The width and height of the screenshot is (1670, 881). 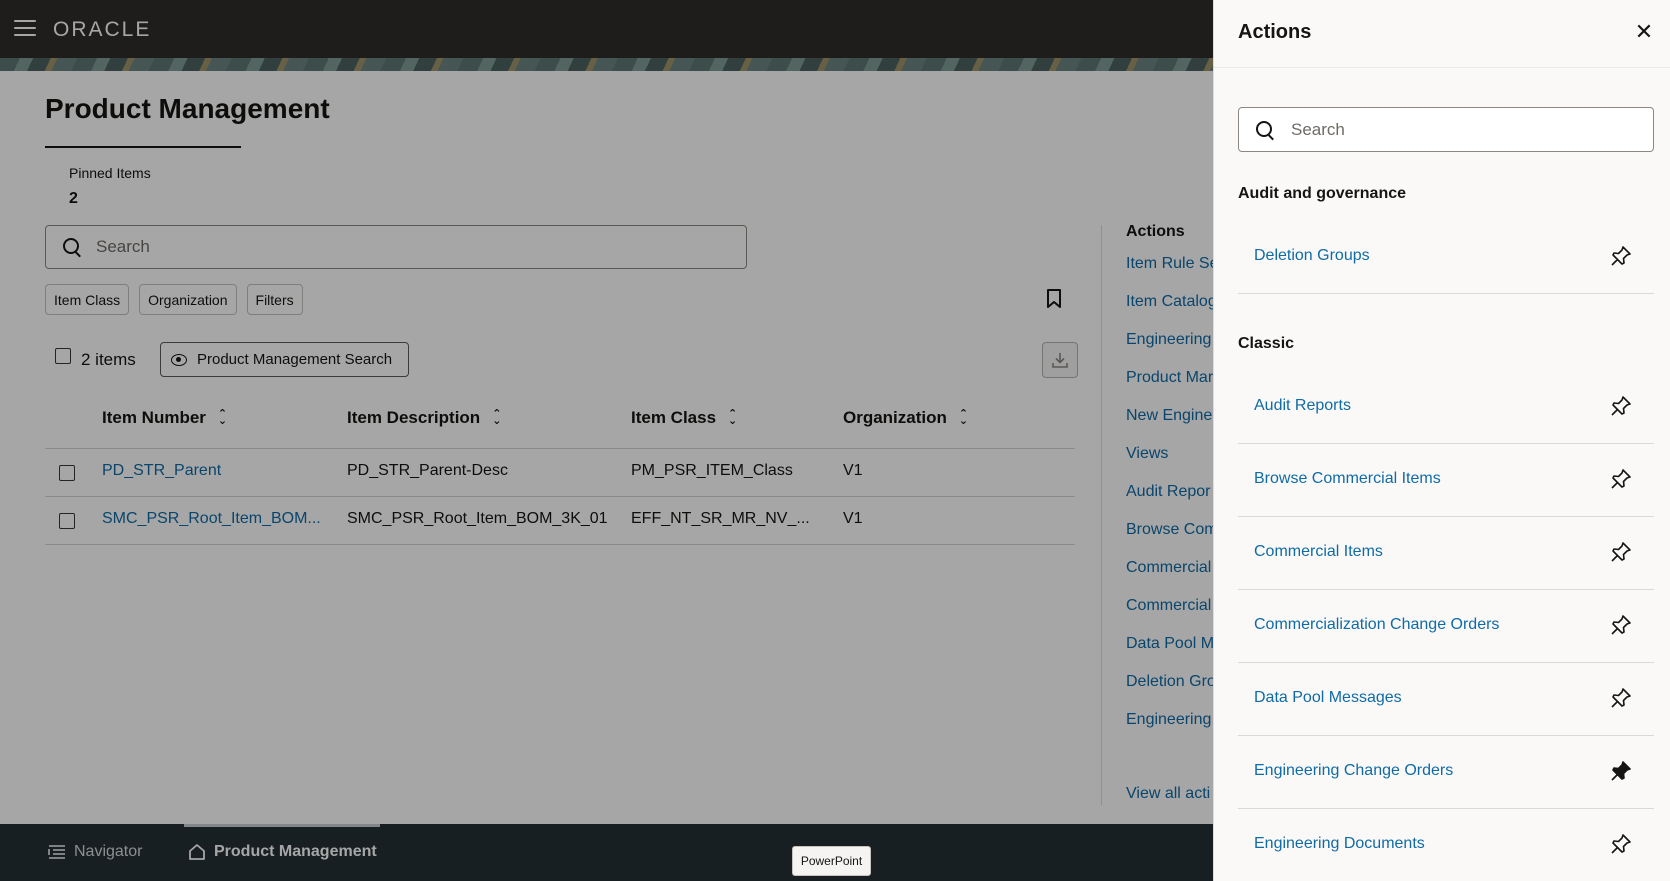 What do you see at coordinates (1318, 552) in the screenshot?
I see `drawer-item-label: Commercial Items` at bounding box center [1318, 552].